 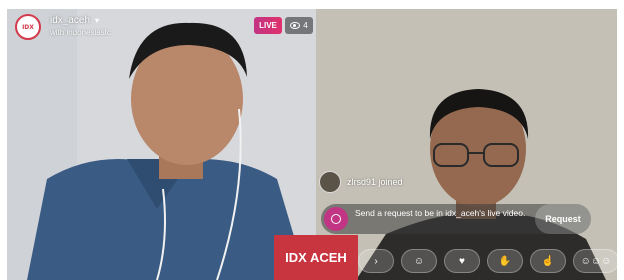 I want to click on live-badge: LIVE, so click(x=268, y=25).